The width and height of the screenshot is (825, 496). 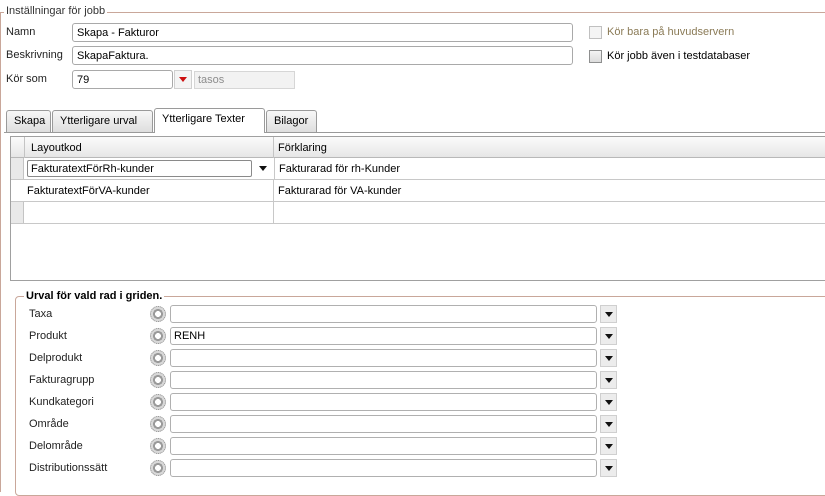 I want to click on description-input, so click(x=322, y=55).